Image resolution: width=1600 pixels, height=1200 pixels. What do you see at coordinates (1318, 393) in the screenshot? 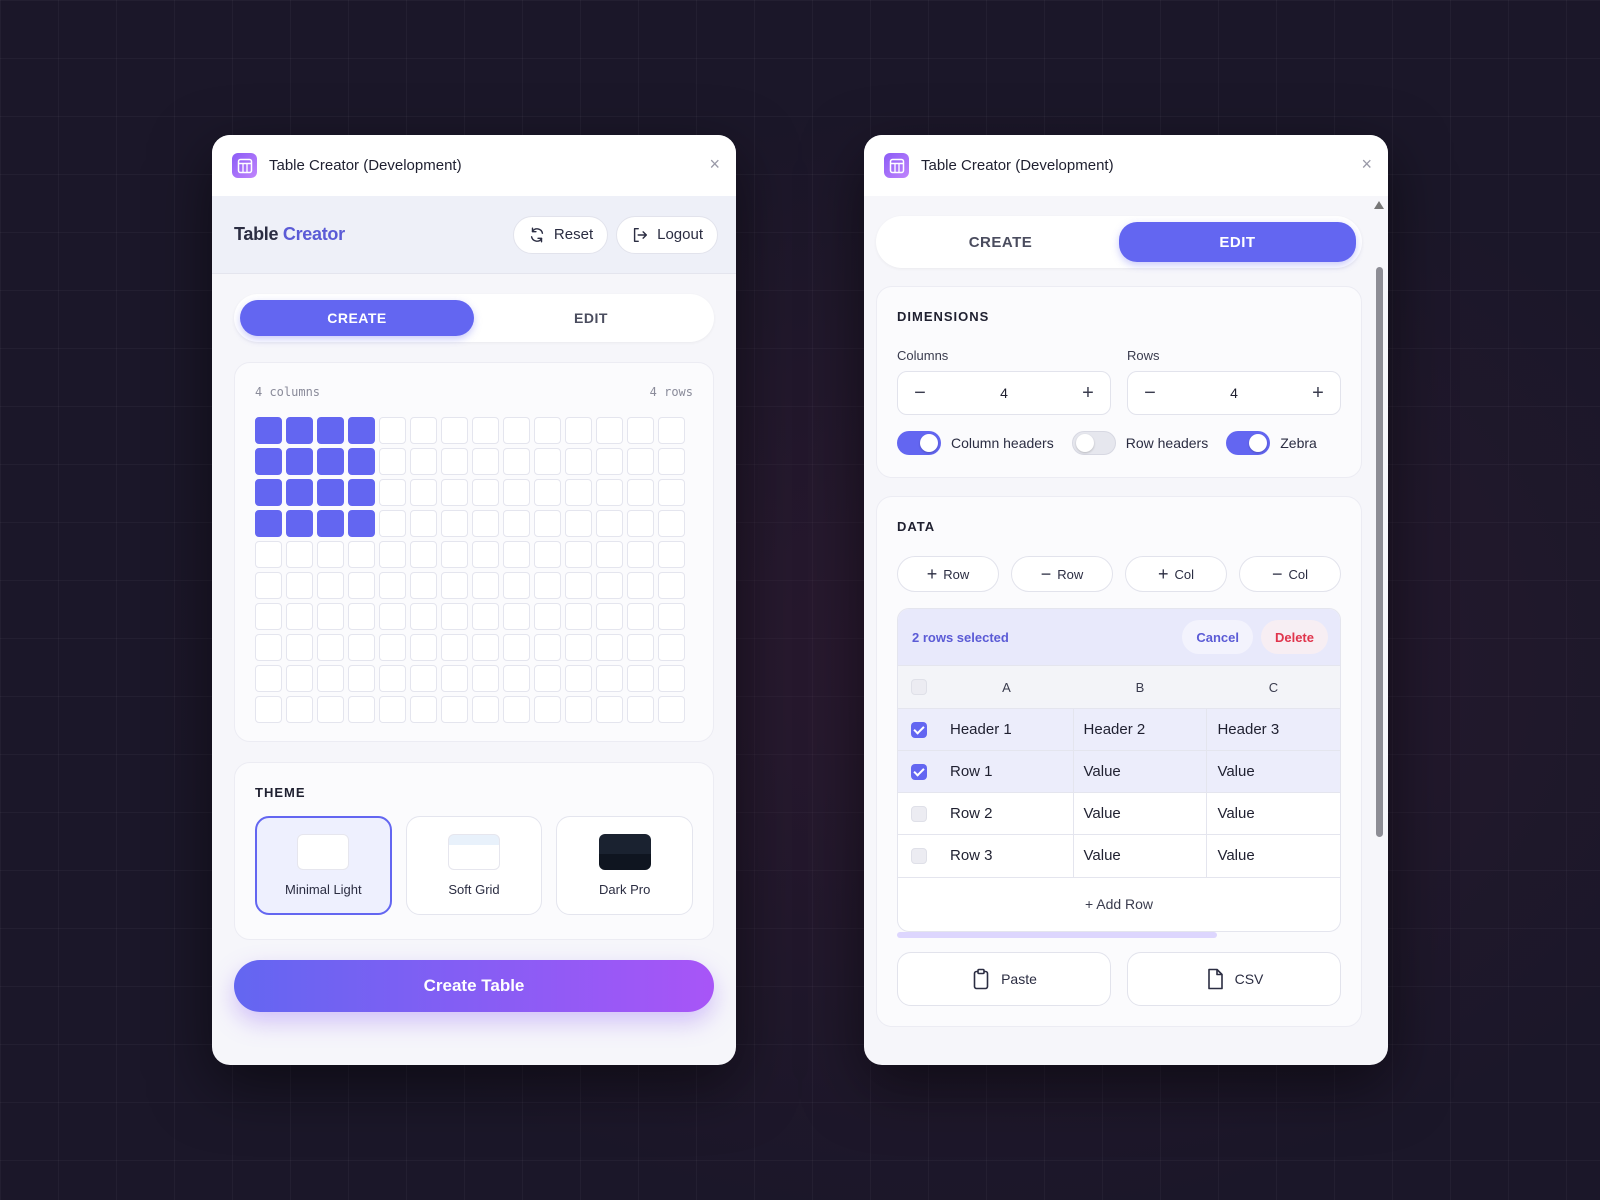
I see `rows-increment-button: +` at bounding box center [1318, 393].